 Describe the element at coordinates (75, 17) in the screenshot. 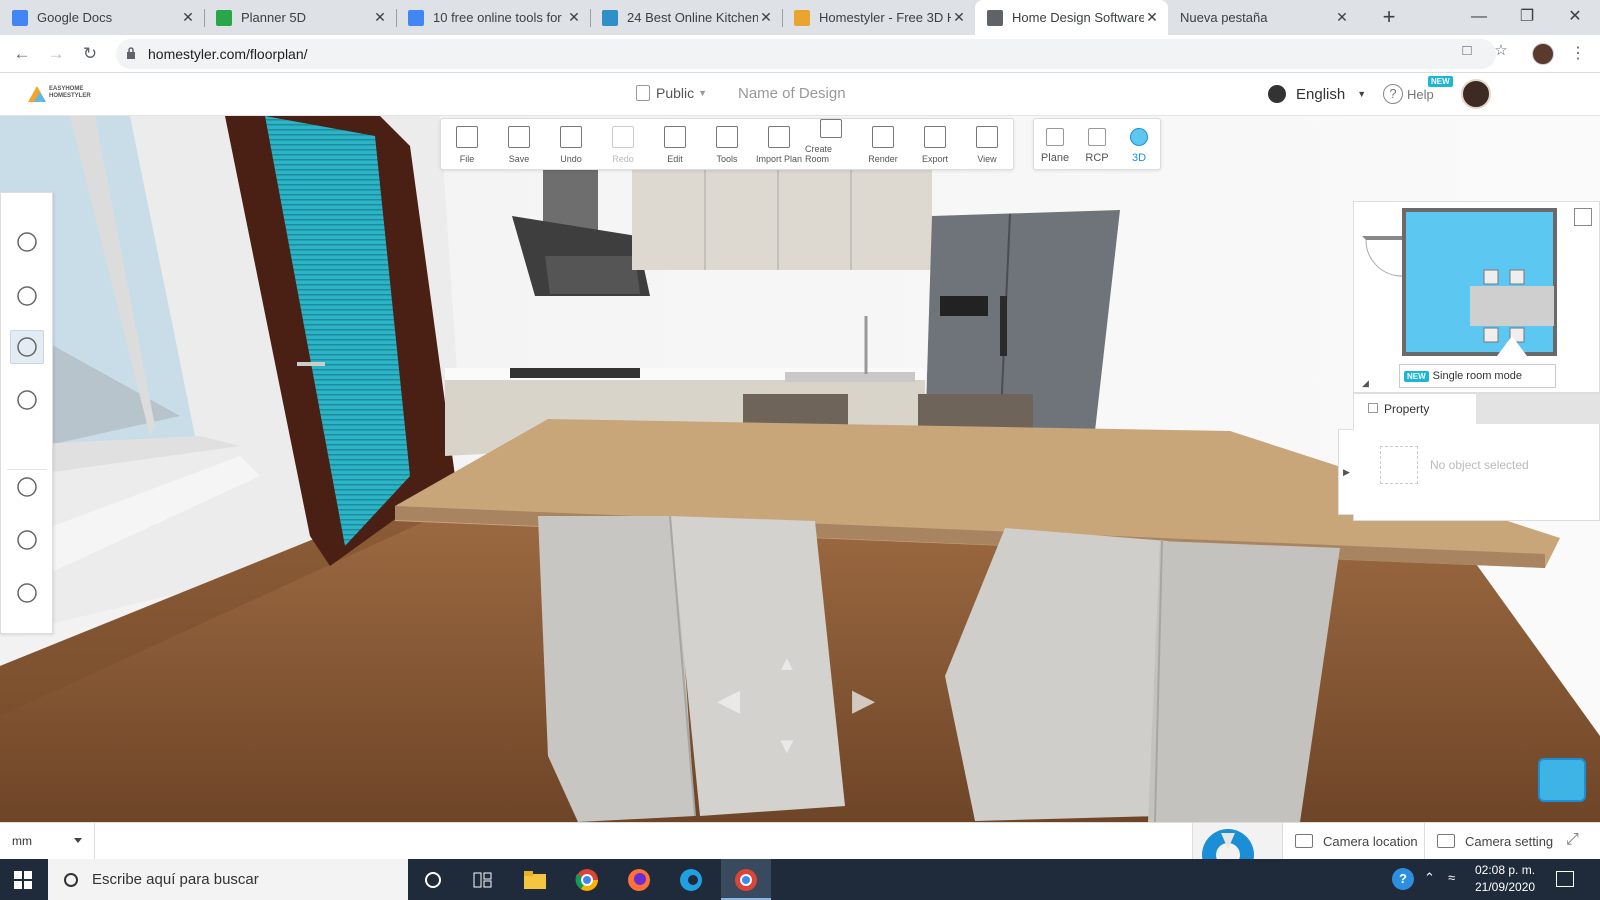

I see `tab-title: Google Docs` at that location.